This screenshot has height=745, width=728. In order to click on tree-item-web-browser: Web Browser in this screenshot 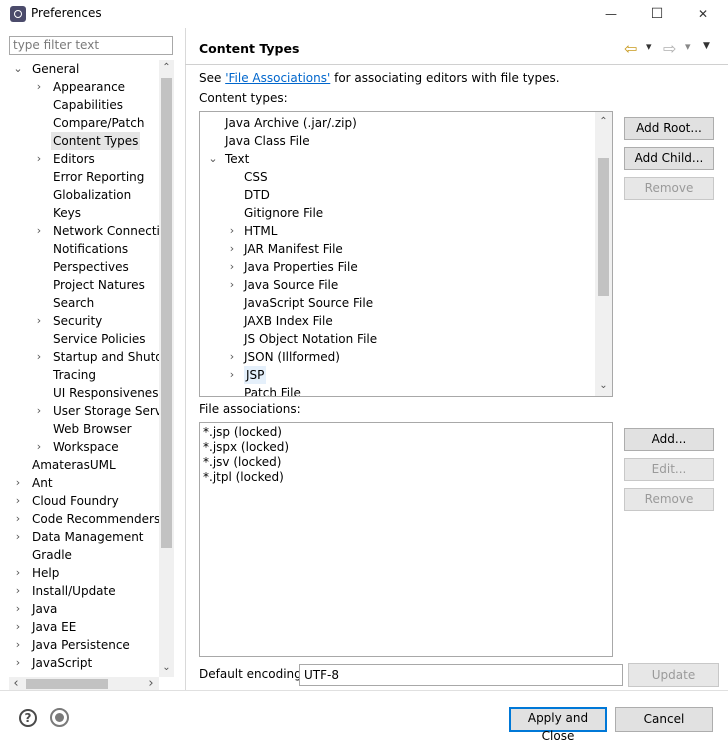, I will do `click(84, 429)`.